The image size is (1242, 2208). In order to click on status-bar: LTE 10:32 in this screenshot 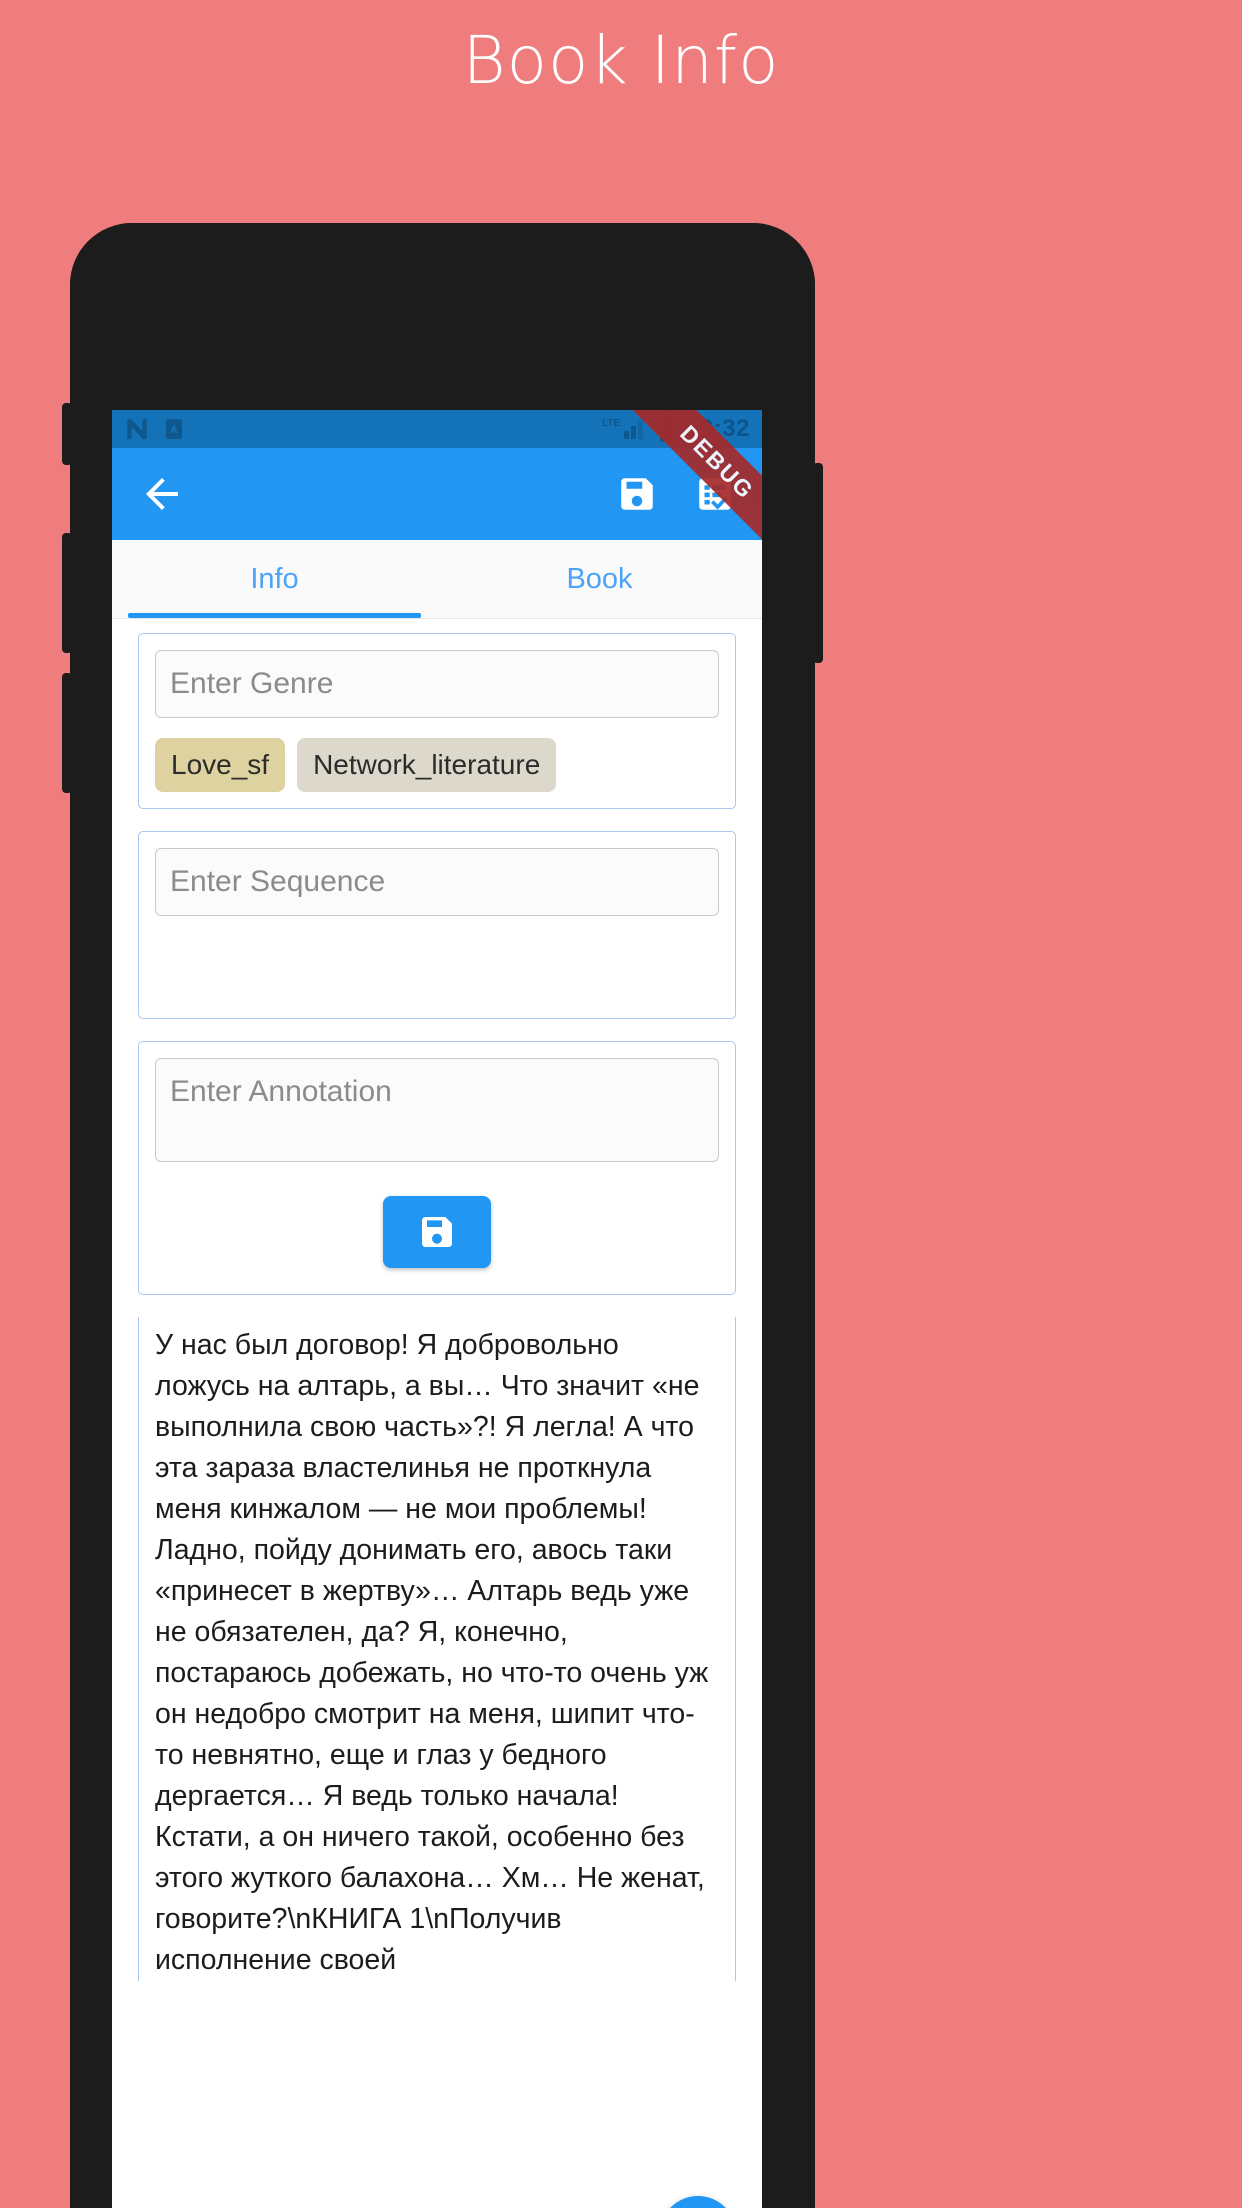, I will do `click(437, 429)`.